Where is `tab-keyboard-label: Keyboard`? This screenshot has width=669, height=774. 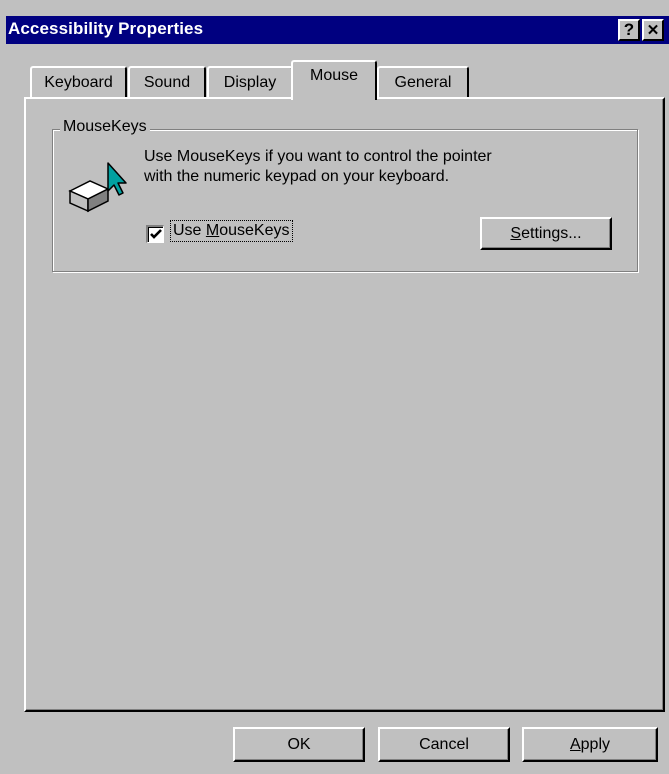
tab-keyboard-label: Keyboard is located at coordinates (78, 82).